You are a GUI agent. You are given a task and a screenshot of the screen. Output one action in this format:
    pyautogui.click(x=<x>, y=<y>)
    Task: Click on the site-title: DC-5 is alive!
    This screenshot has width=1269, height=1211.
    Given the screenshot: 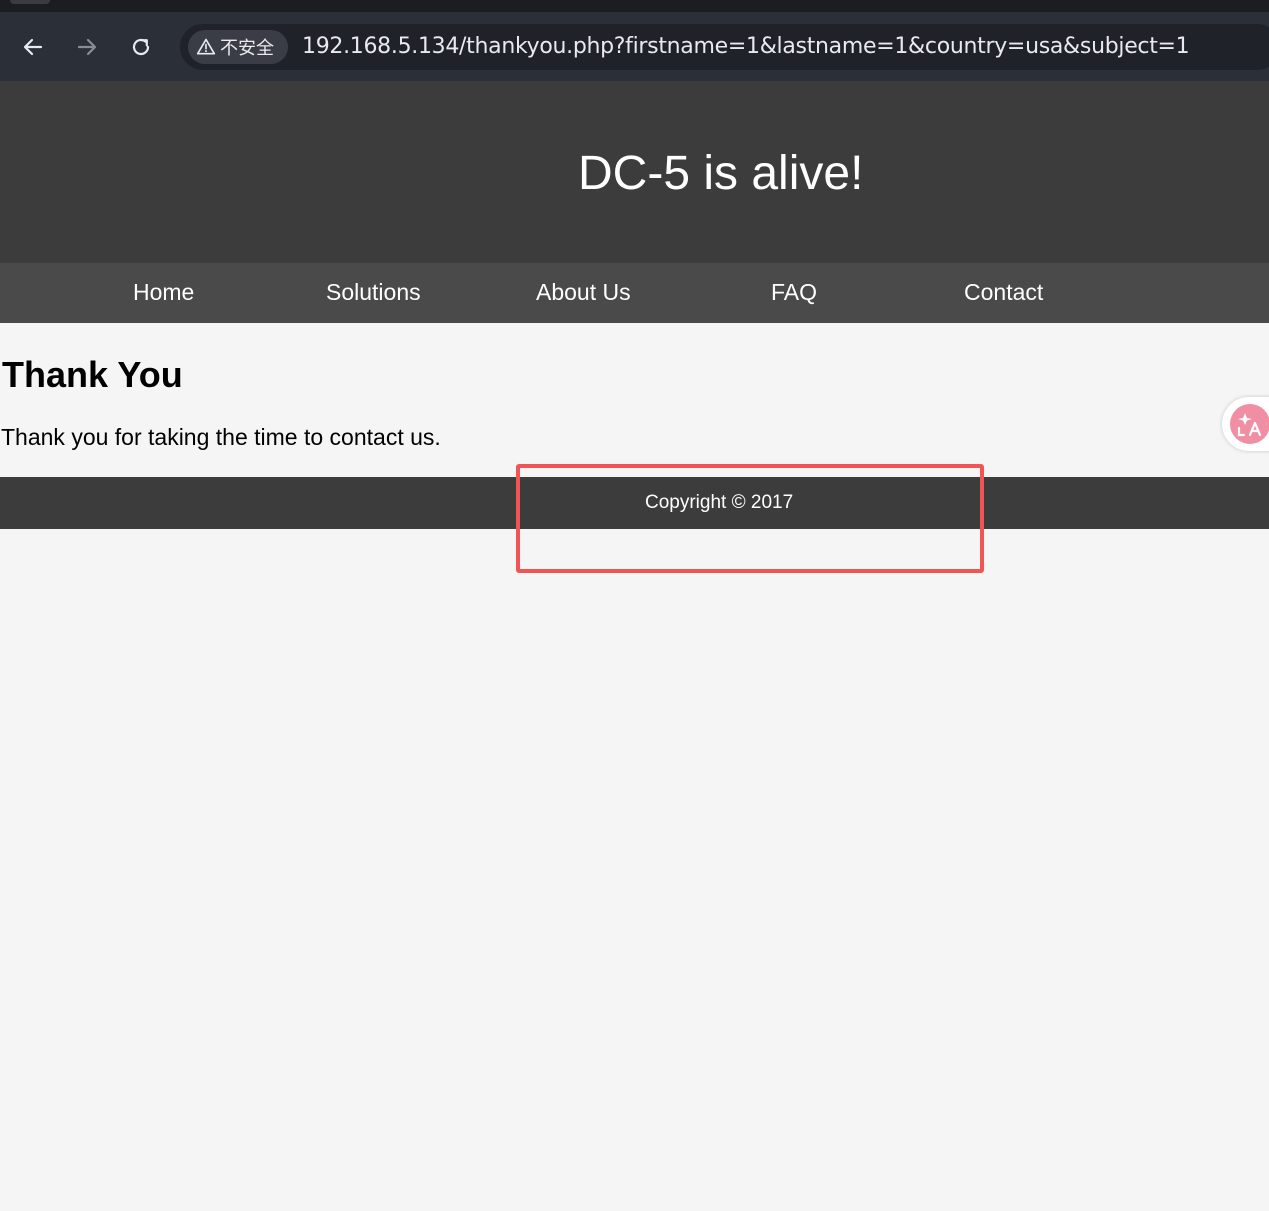 What is the action you would take?
    pyautogui.click(x=721, y=173)
    